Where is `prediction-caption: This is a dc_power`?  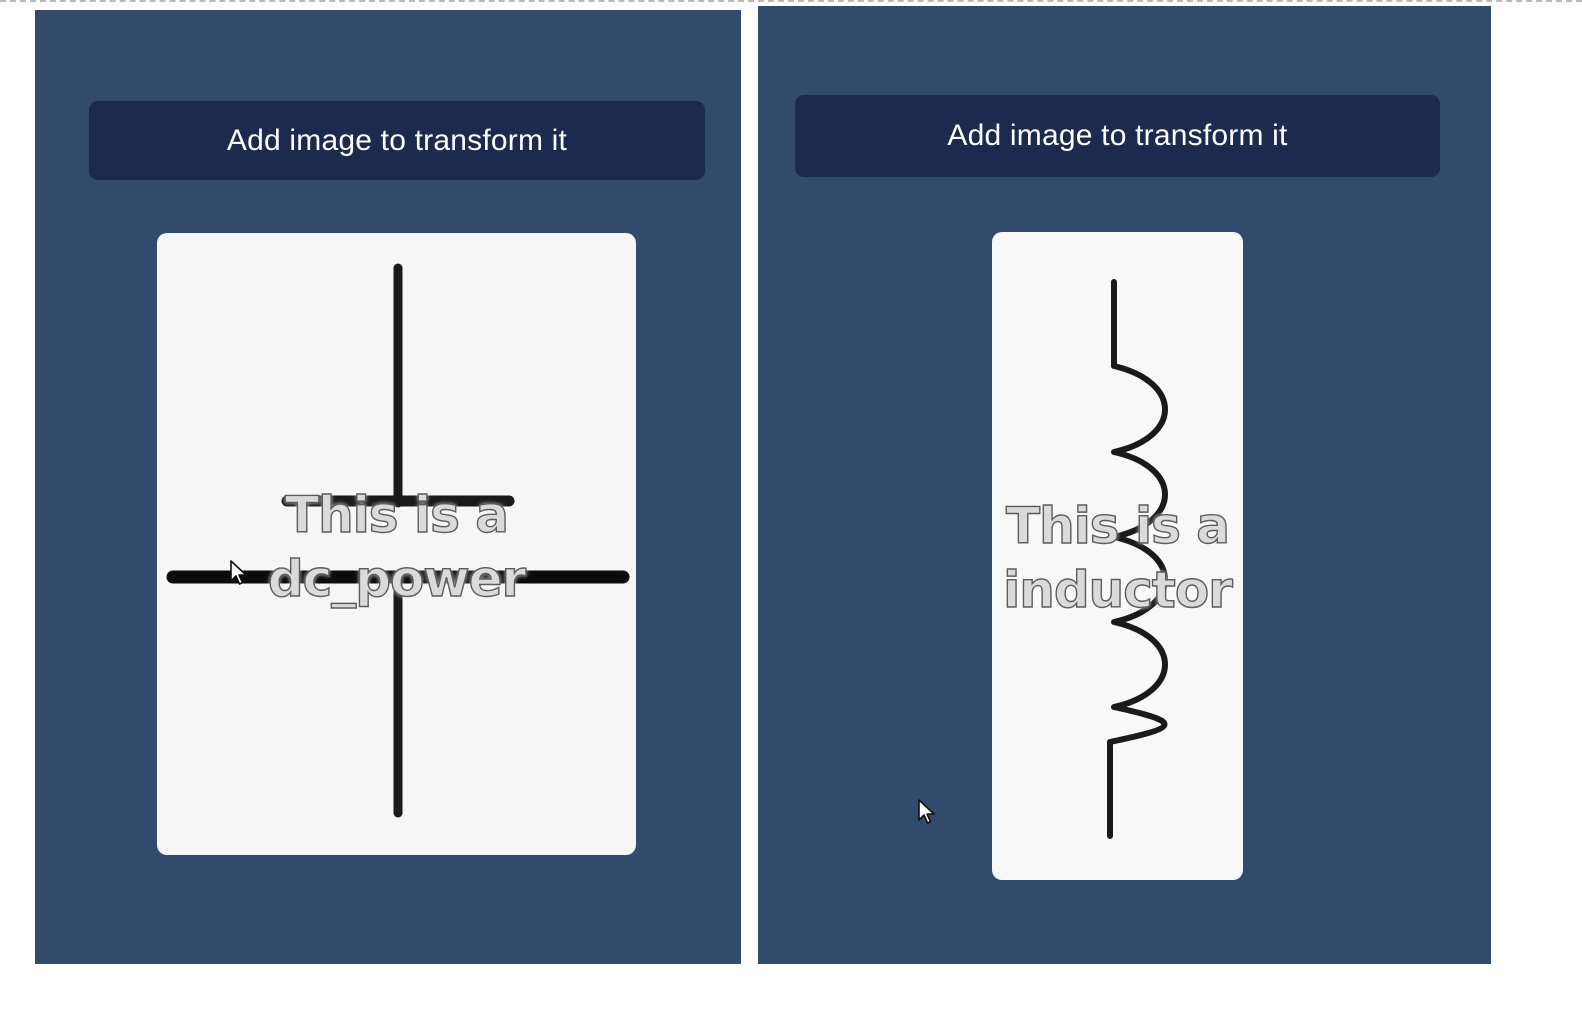 prediction-caption: This is a dc_power is located at coordinates (396, 547).